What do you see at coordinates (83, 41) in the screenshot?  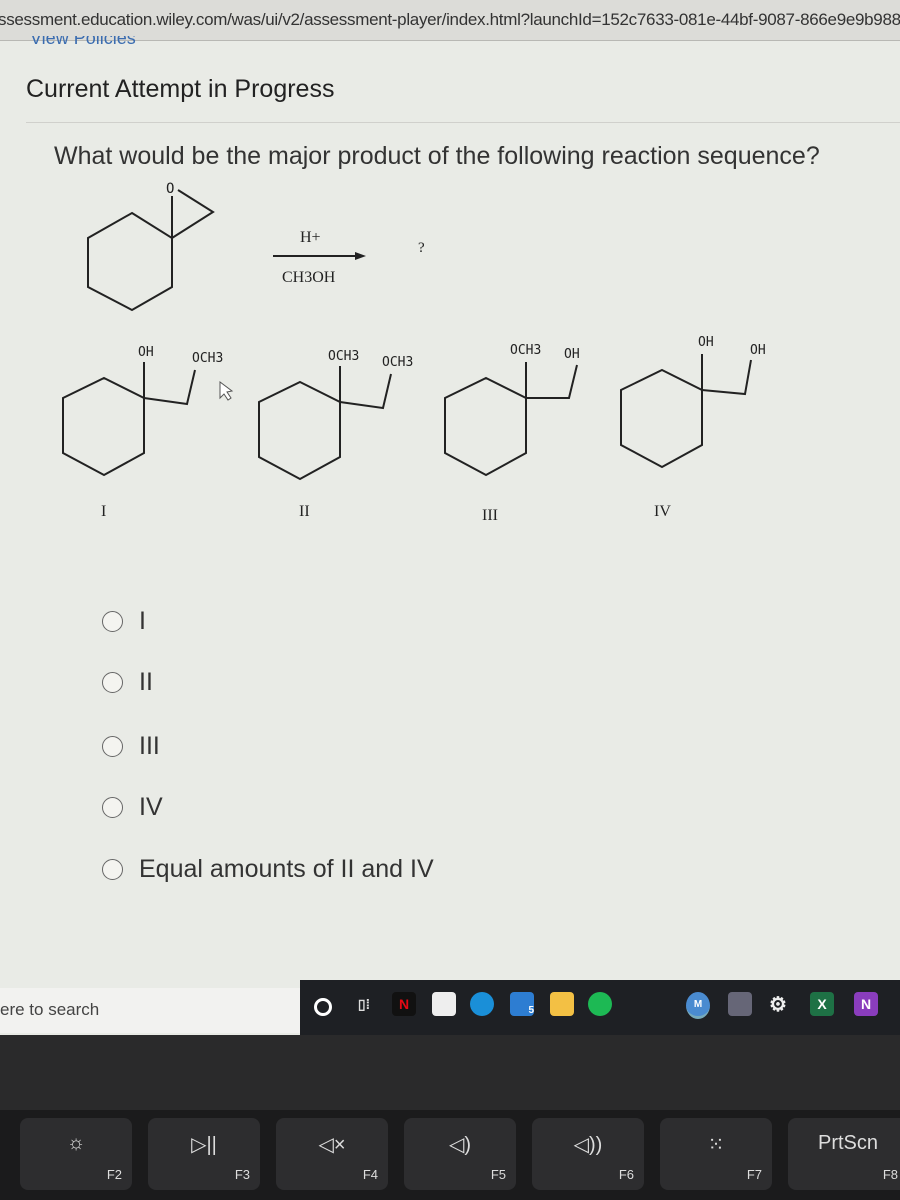 I see `view-policies-link: View Policies` at bounding box center [83, 41].